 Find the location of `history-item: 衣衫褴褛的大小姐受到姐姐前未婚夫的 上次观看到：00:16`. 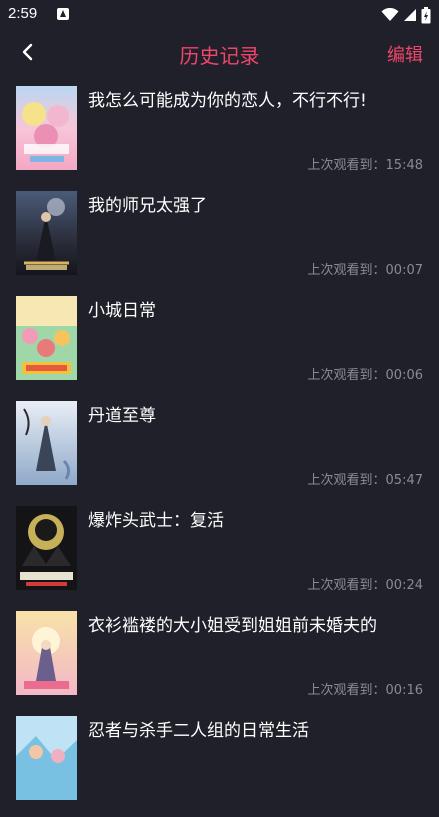

history-item: 衣衫褴褛的大小姐受到姐姐前未婚夫的 上次观看到：00:16 is located at coordinates (219, 659).